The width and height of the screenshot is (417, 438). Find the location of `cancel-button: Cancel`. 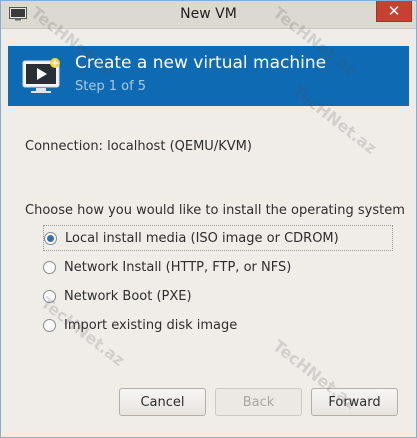

cancel-button: Cancel is located at coordinates (162, 402).